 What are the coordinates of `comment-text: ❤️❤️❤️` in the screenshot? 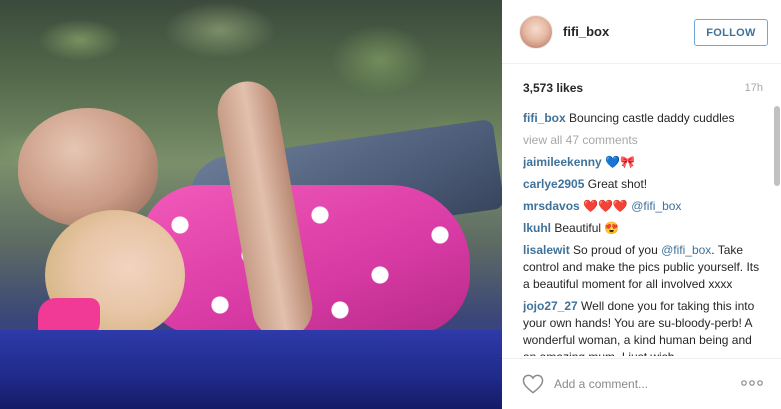 It's located at (605, 206).